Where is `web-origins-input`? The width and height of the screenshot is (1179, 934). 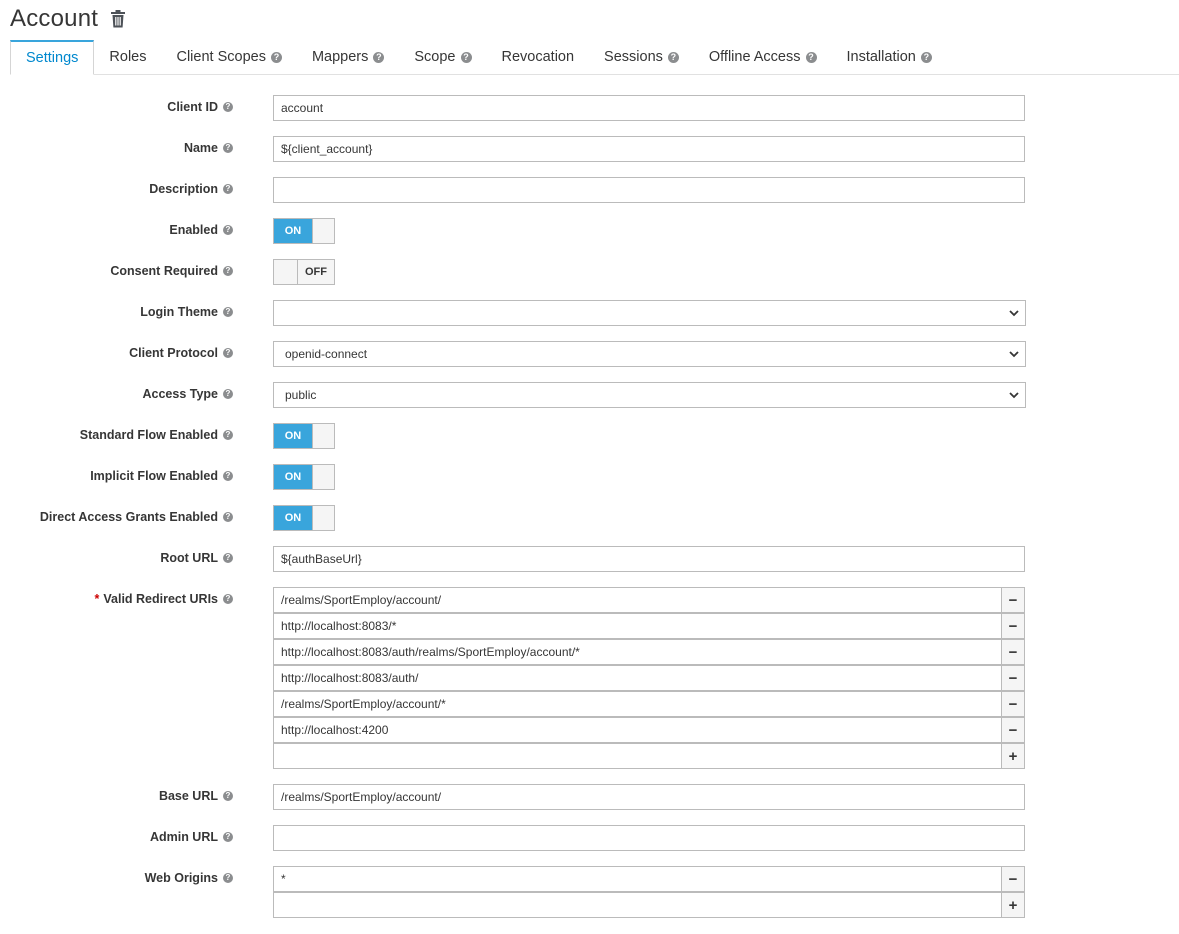
web-origins-input is located at coordinates (637, 905).